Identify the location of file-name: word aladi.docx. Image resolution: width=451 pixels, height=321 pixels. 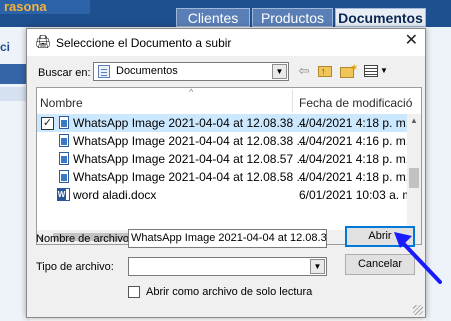
(115, 195).